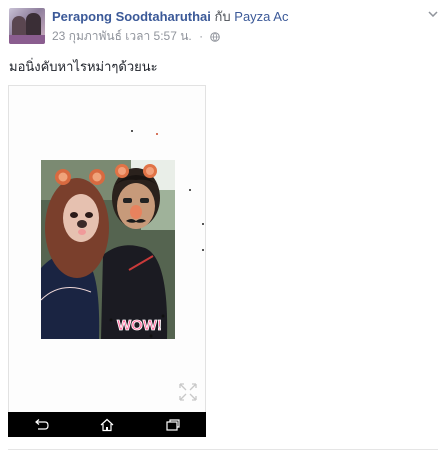 This screenshot has width=446, height=457. I want to click on back-icon, so click(41, 425).